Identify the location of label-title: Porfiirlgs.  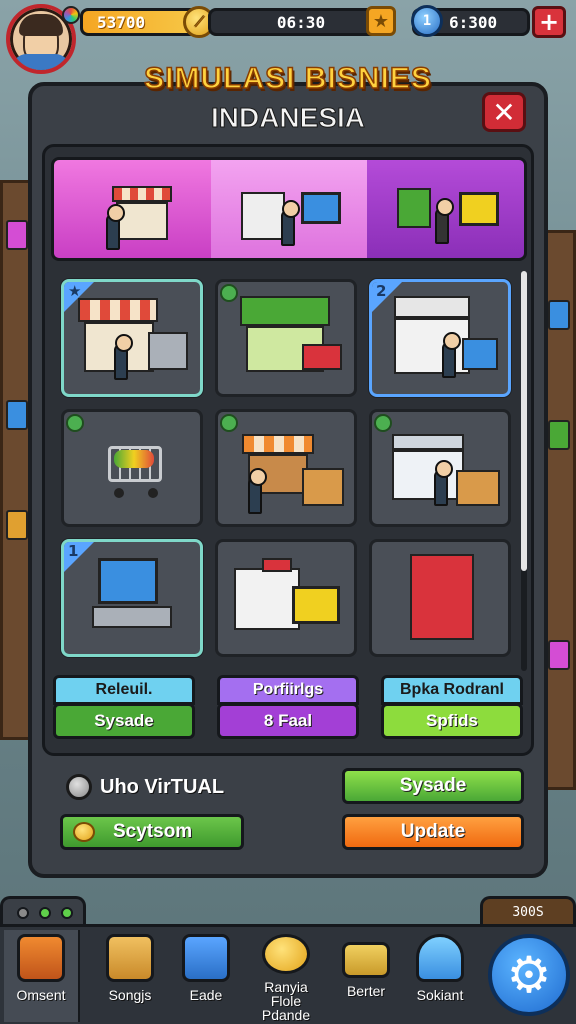
(288, 690).